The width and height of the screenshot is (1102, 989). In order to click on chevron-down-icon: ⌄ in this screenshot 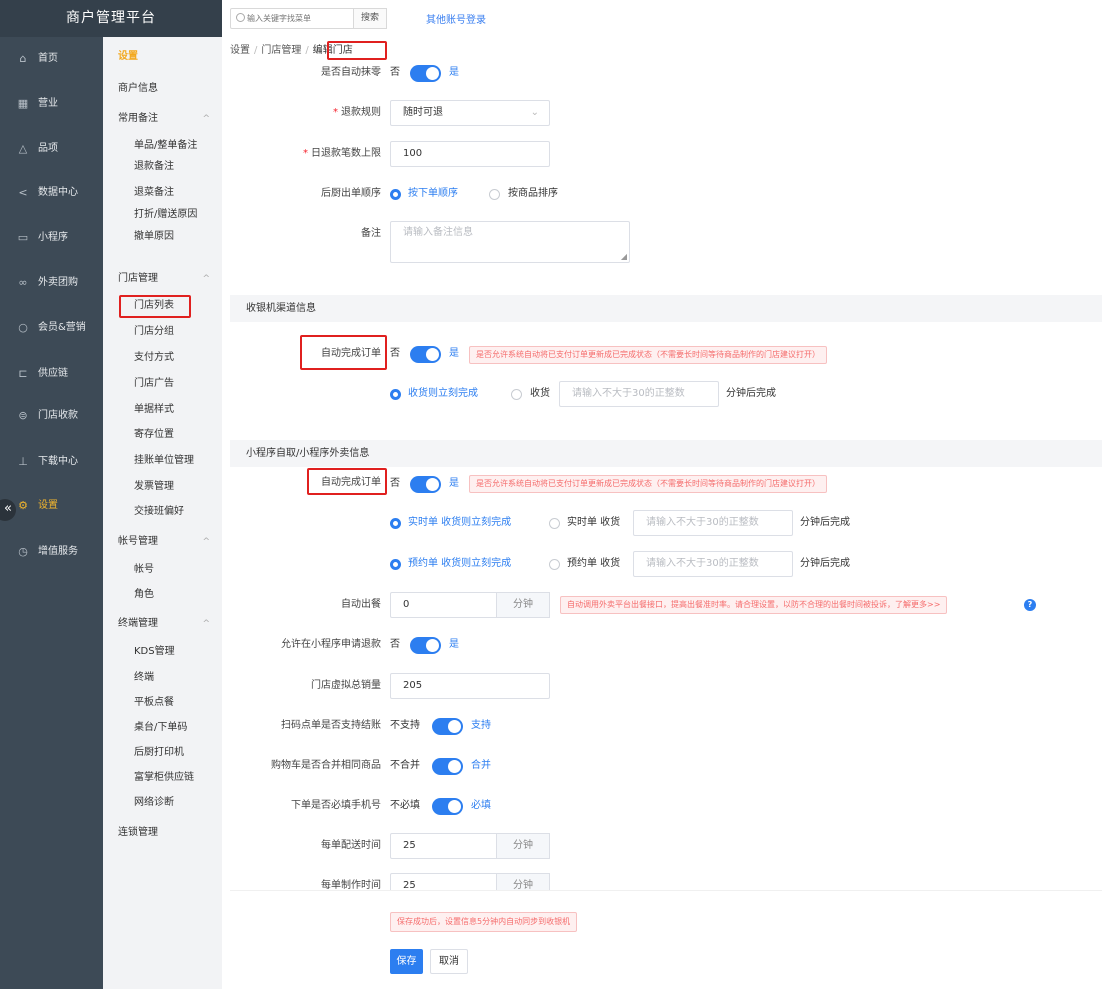, I will do `click(534, 112)`.